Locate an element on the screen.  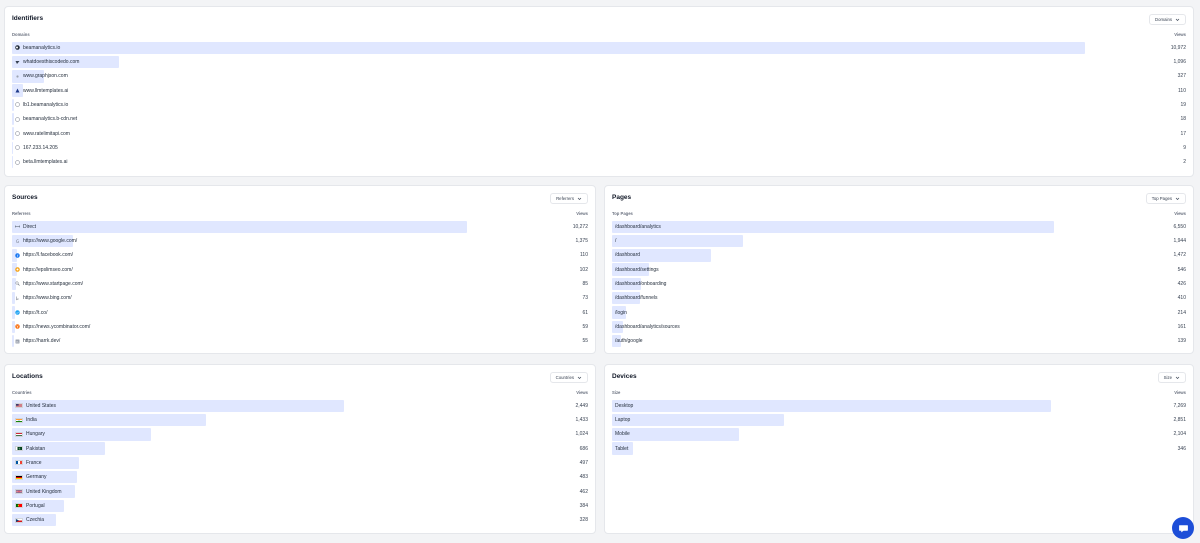
identifiers-row: lb1.beamanalytics.io 19 is located at coordinates (599, 105).